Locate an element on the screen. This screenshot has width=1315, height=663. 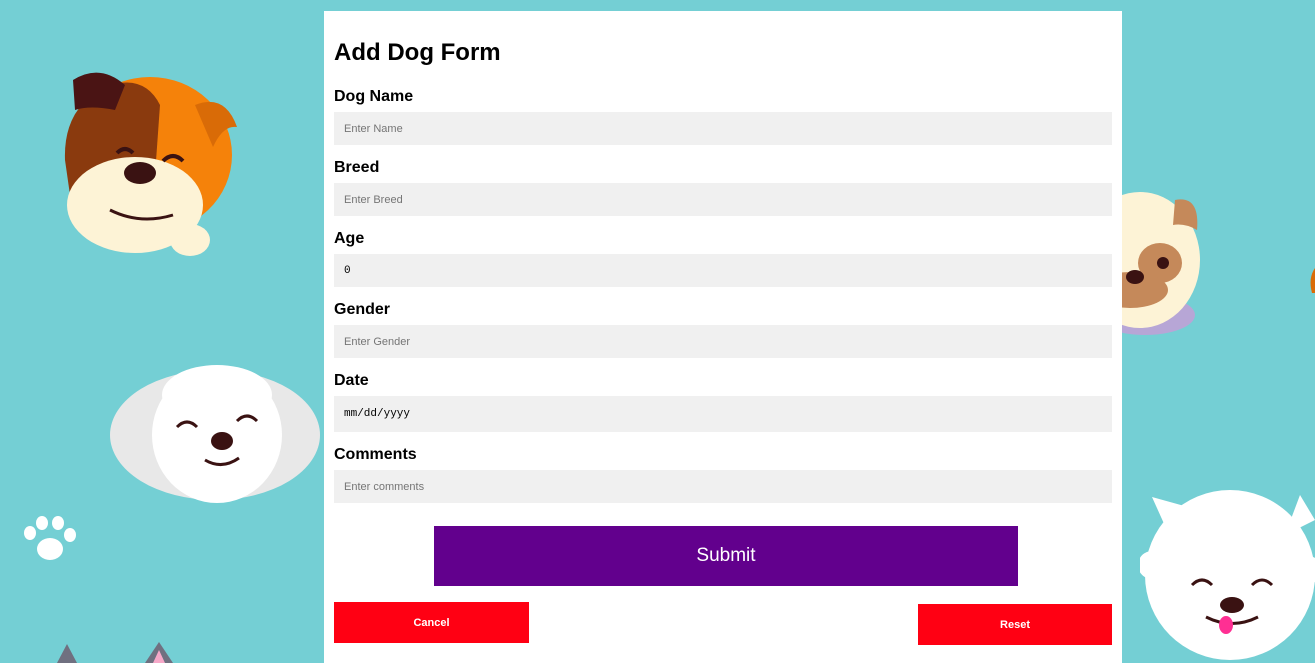
ear-edge-illustration is located at coordinates (1312, 280).